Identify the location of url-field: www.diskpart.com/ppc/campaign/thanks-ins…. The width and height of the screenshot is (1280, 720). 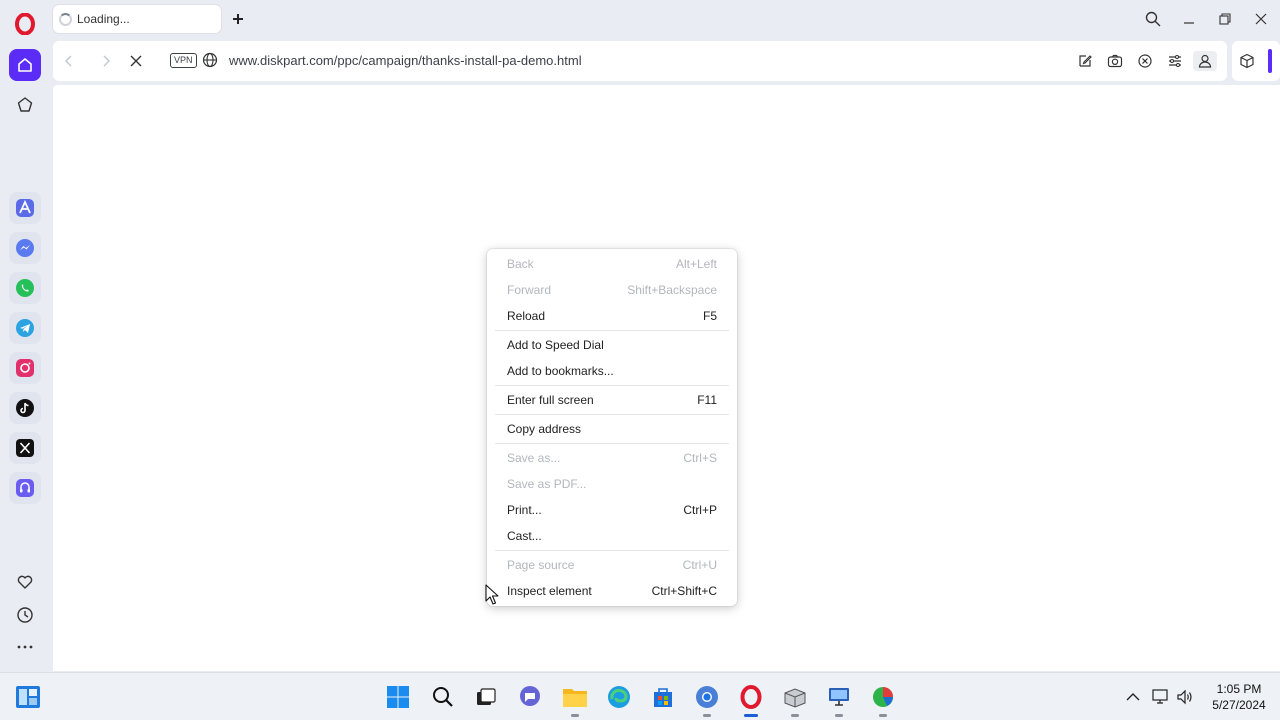
(405, 60).